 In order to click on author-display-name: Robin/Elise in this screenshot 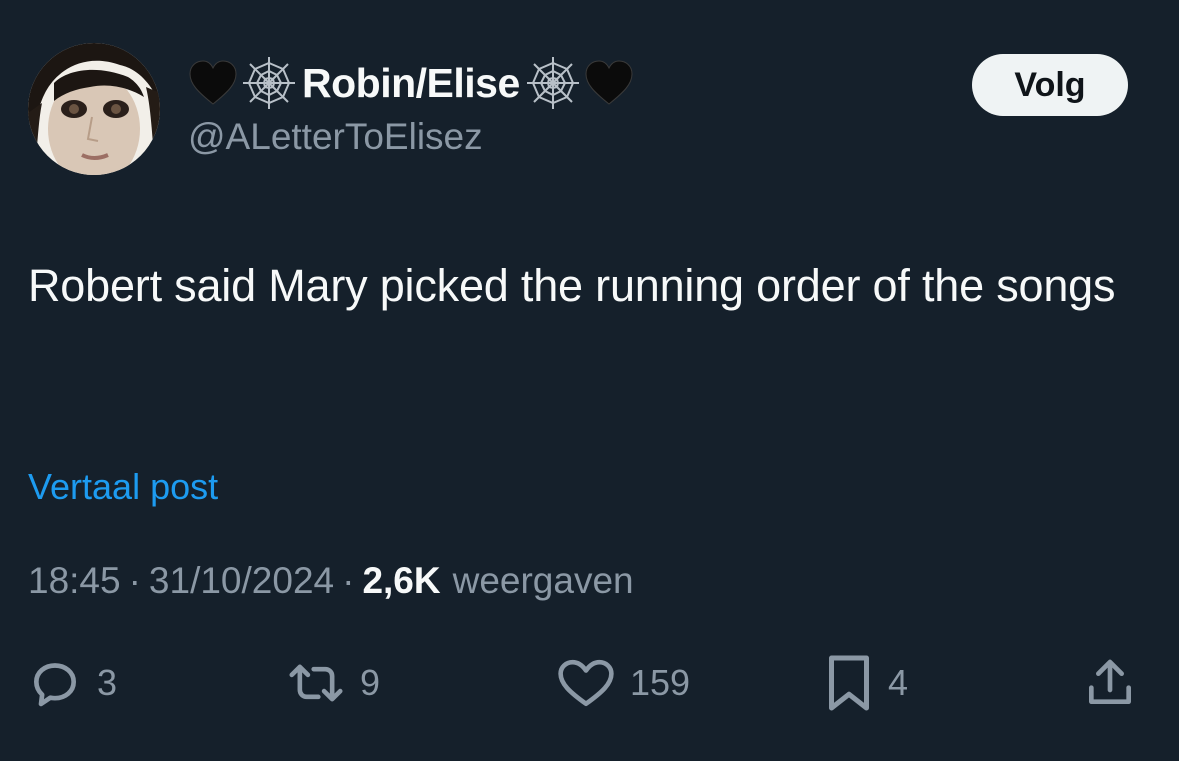, I will do `click(411, 83)`.